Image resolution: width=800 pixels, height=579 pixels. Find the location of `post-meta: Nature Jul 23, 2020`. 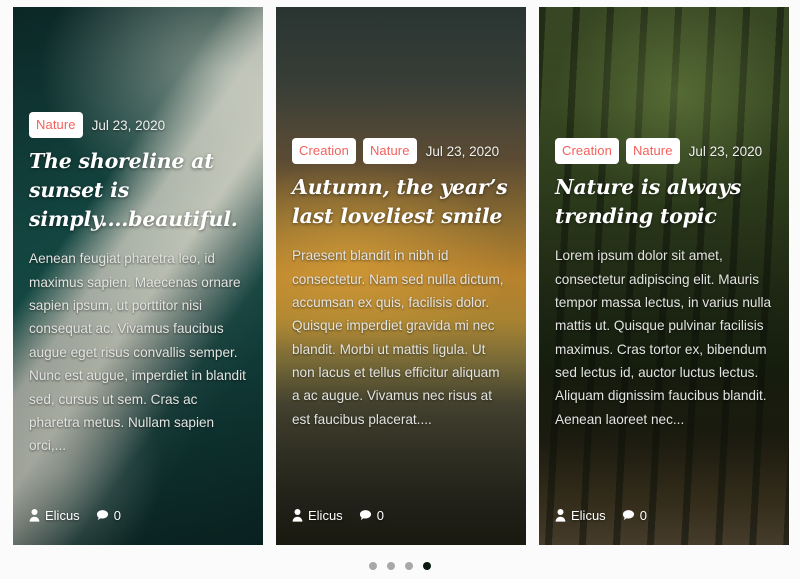

post-meta: Nature Jul 23, 2020 is located at coordinates (138, 125).